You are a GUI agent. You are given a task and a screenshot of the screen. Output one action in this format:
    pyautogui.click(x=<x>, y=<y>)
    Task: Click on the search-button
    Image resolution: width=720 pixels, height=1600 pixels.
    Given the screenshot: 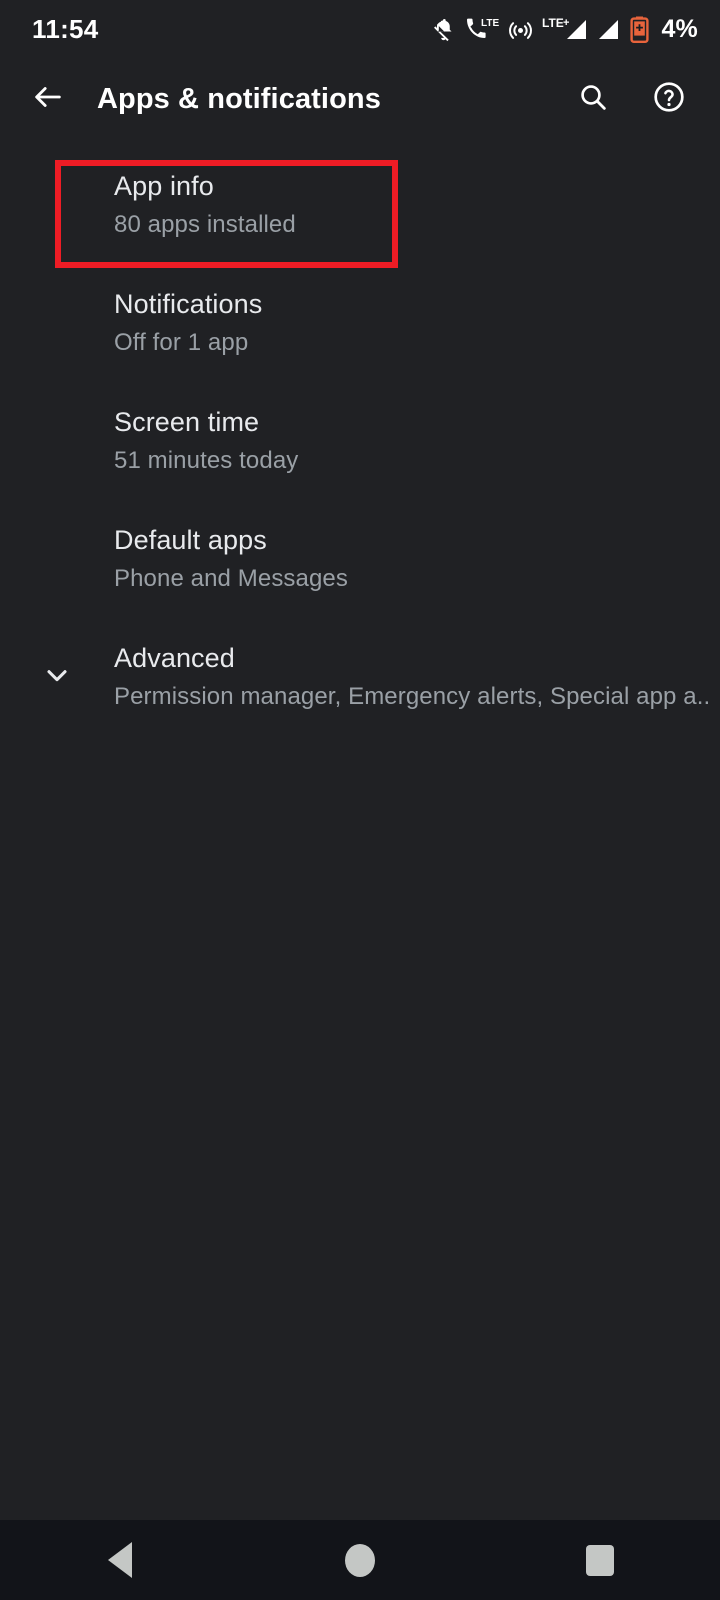 What is the action you would take?
    pyautogui.click(x=593, y=99)
    